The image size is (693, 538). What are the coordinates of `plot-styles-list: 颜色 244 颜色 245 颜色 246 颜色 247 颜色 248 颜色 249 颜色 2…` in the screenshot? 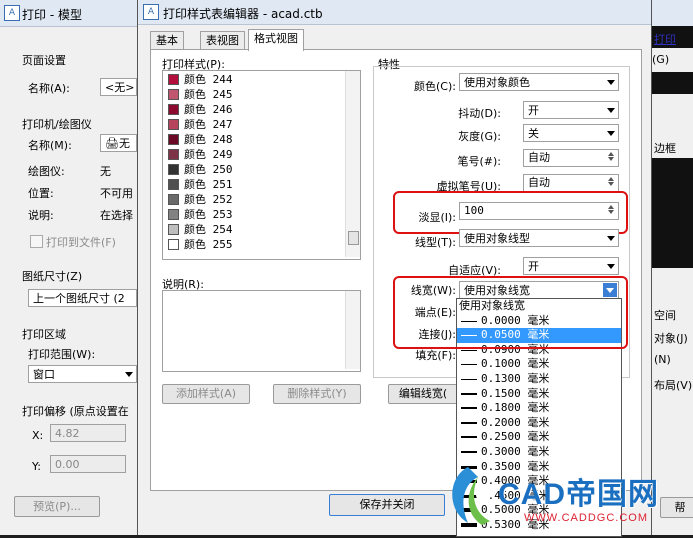 It's located at (261, 165).